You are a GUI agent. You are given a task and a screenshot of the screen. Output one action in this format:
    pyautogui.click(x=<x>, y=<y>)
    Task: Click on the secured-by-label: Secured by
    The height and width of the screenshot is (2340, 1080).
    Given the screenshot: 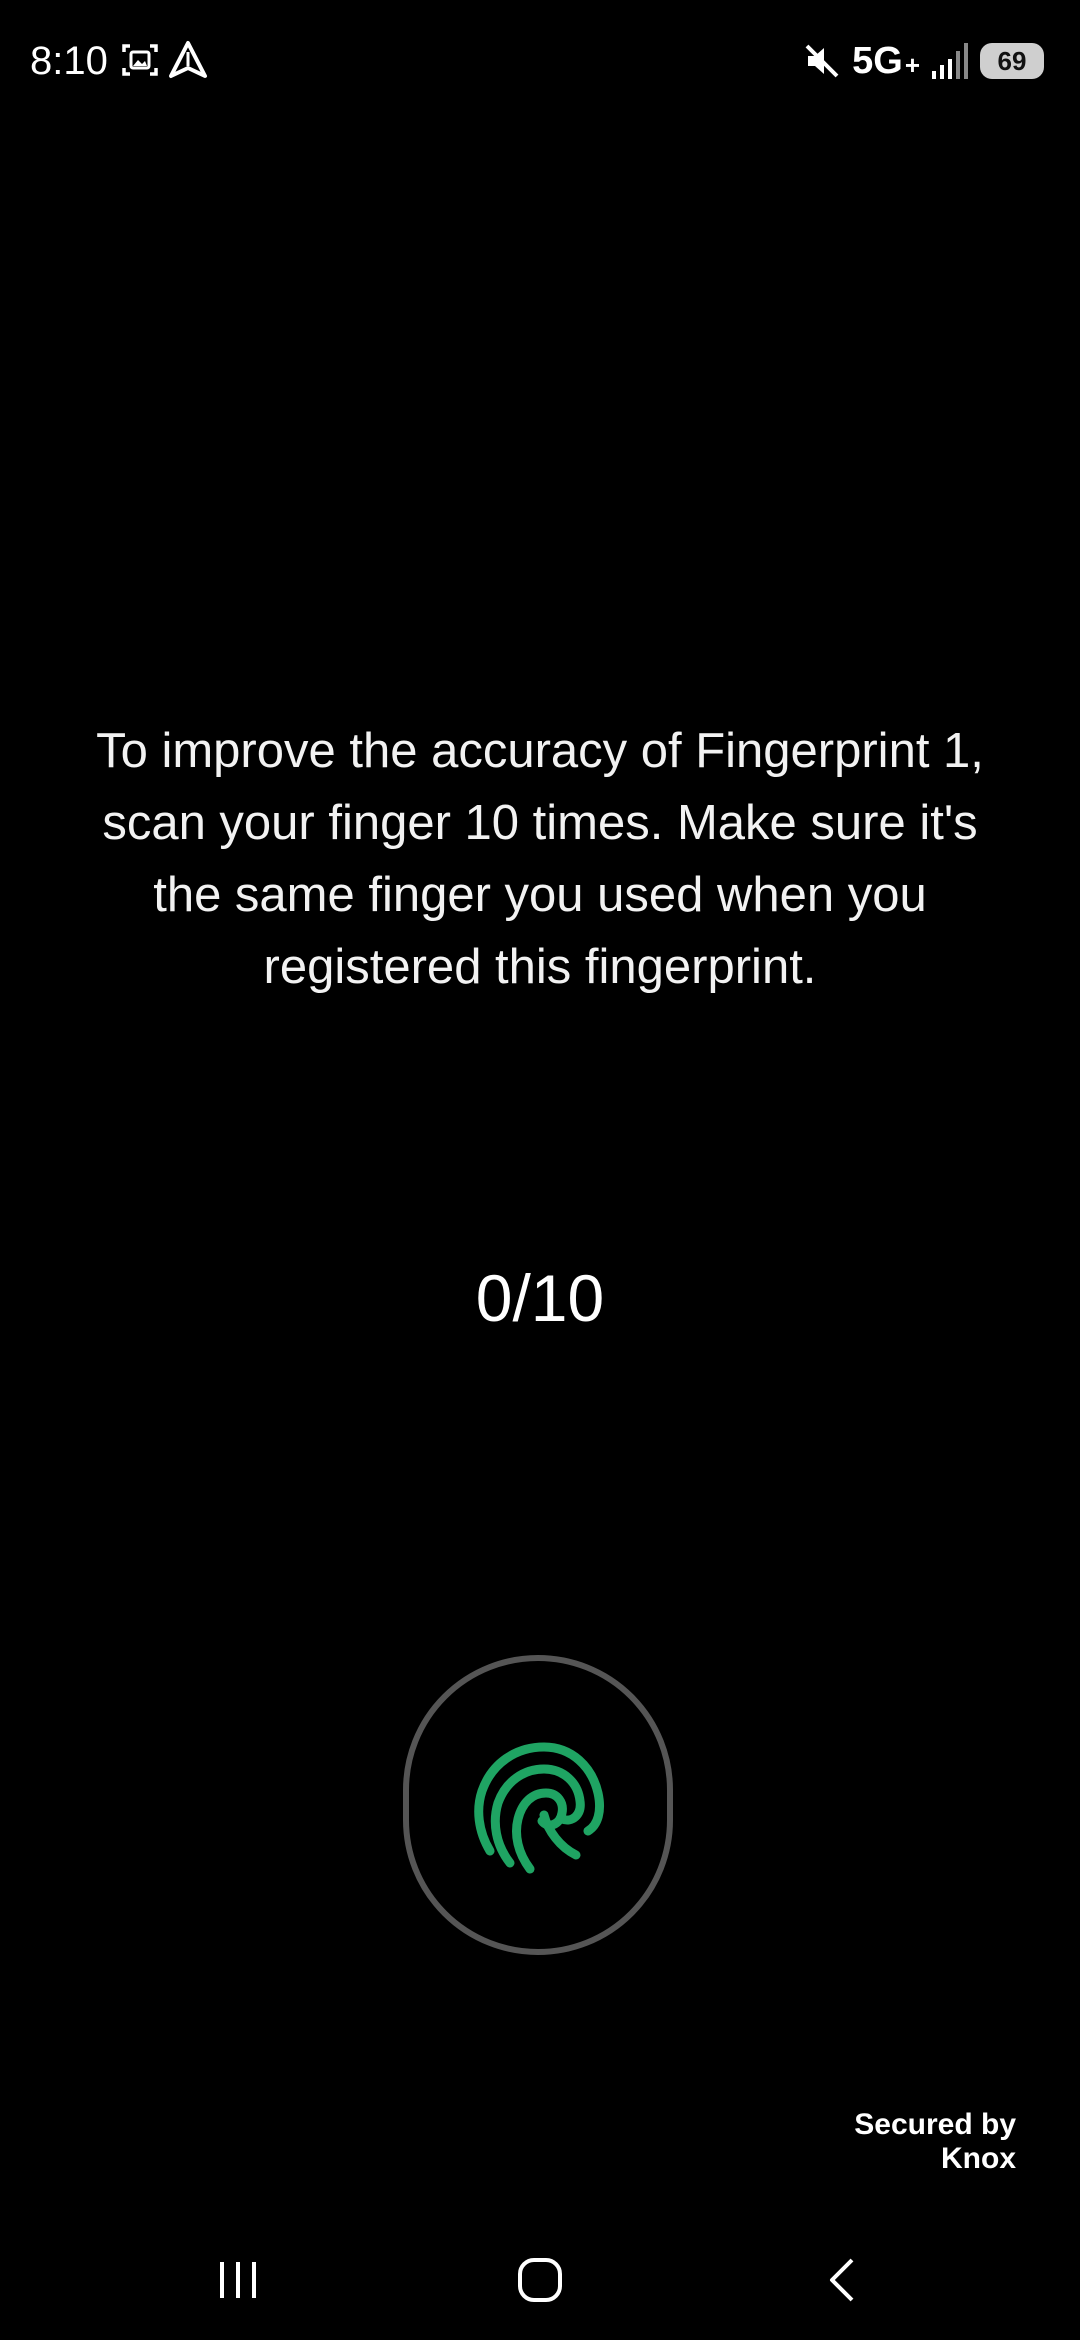 What is the action you would take?
    pyautogui.click(x=935, y=2124)
    